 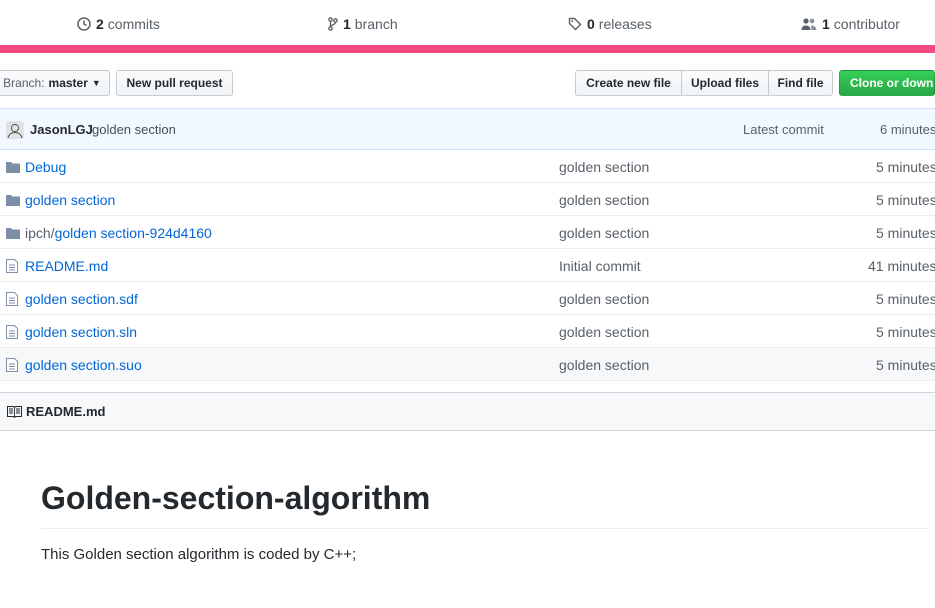 I want to click on new-pull-request-button: New pull request, so click(x=174, y=83).